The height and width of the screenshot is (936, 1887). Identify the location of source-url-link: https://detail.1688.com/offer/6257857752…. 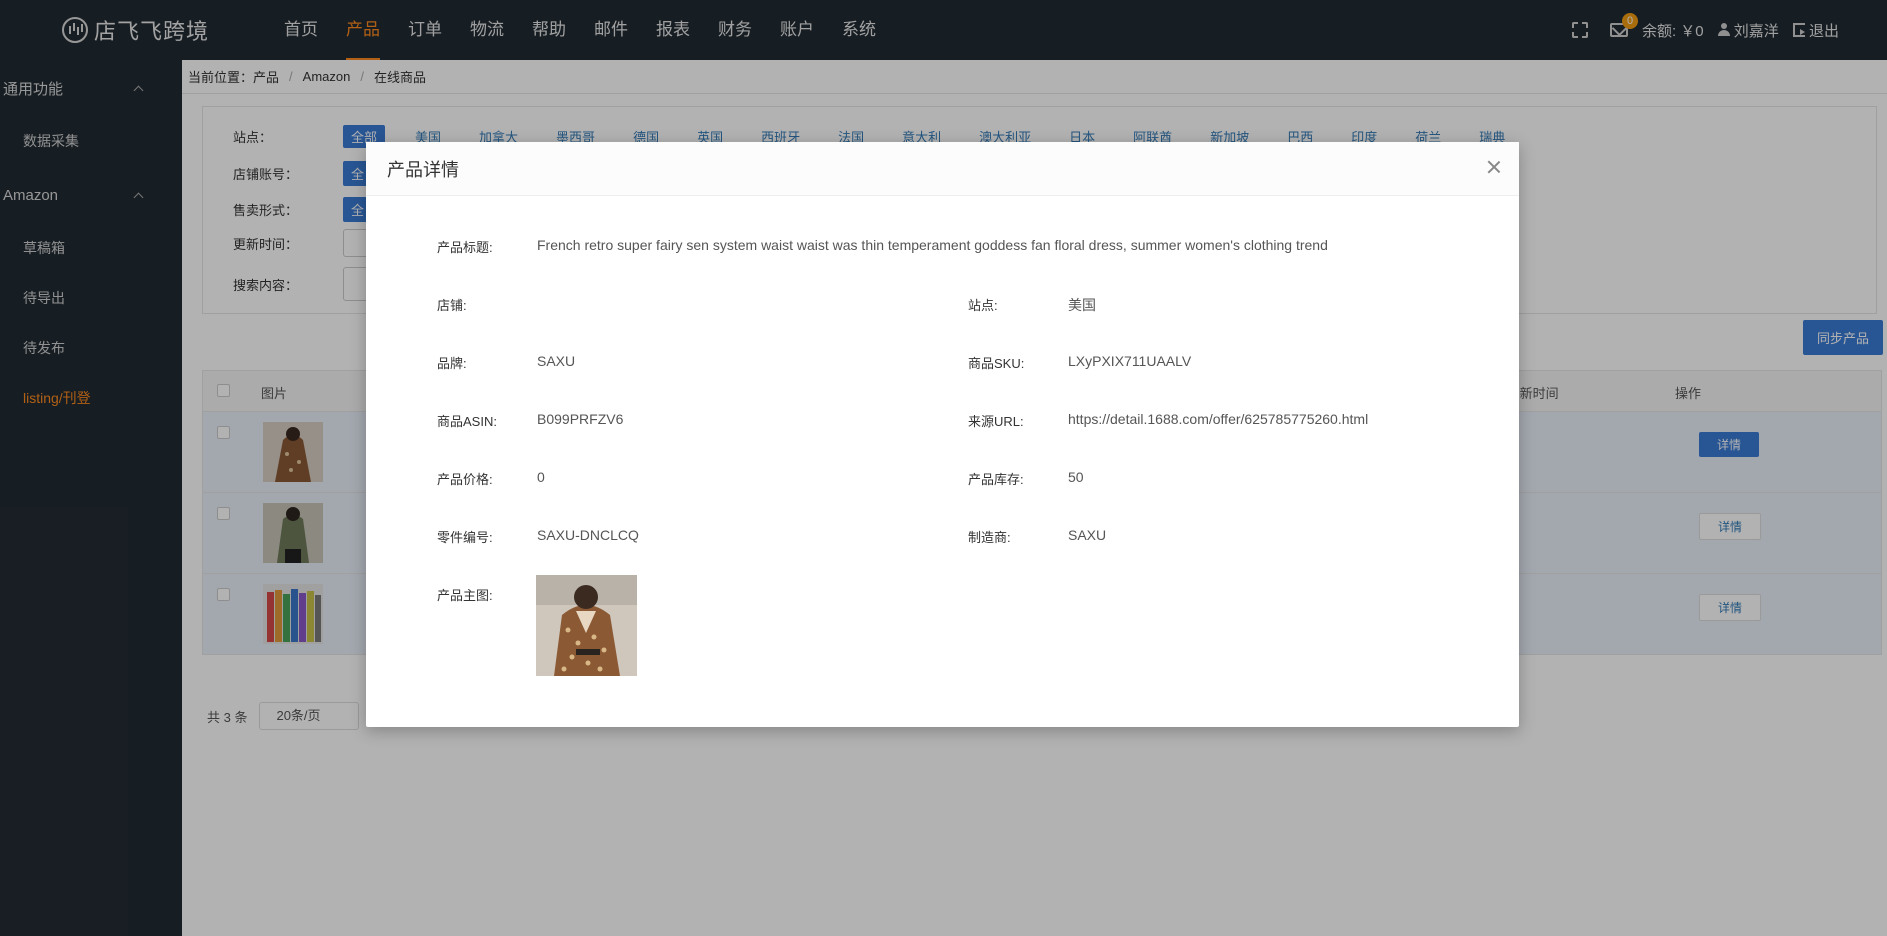
(1218, 420).